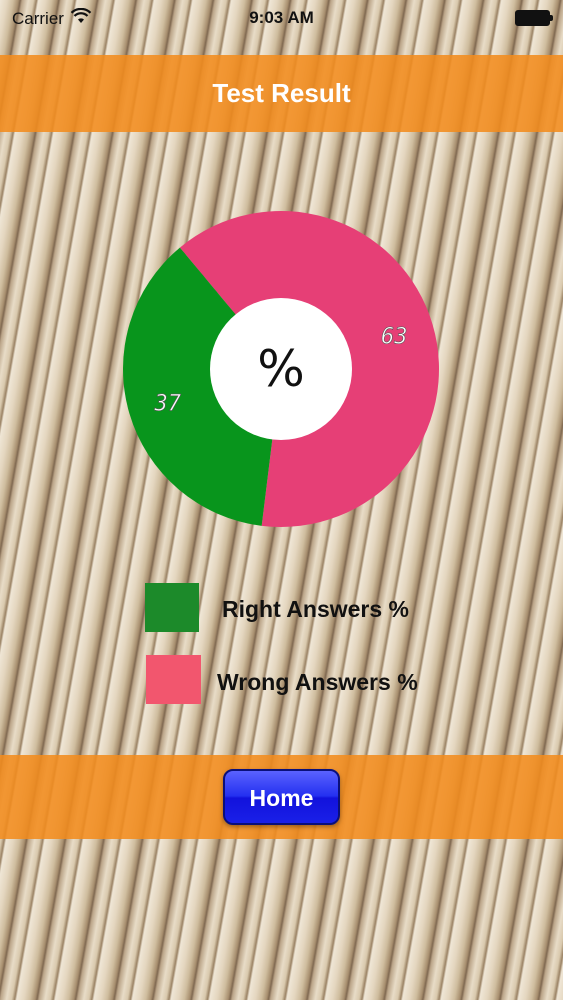  I want to click on legend-label: Wrong Answers %, so click(317, 682).